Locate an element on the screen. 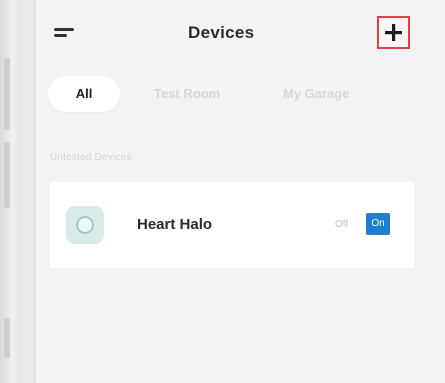 The width and height of the screenshot is (445, 383). device-icon is located at coordinates (85, 225).